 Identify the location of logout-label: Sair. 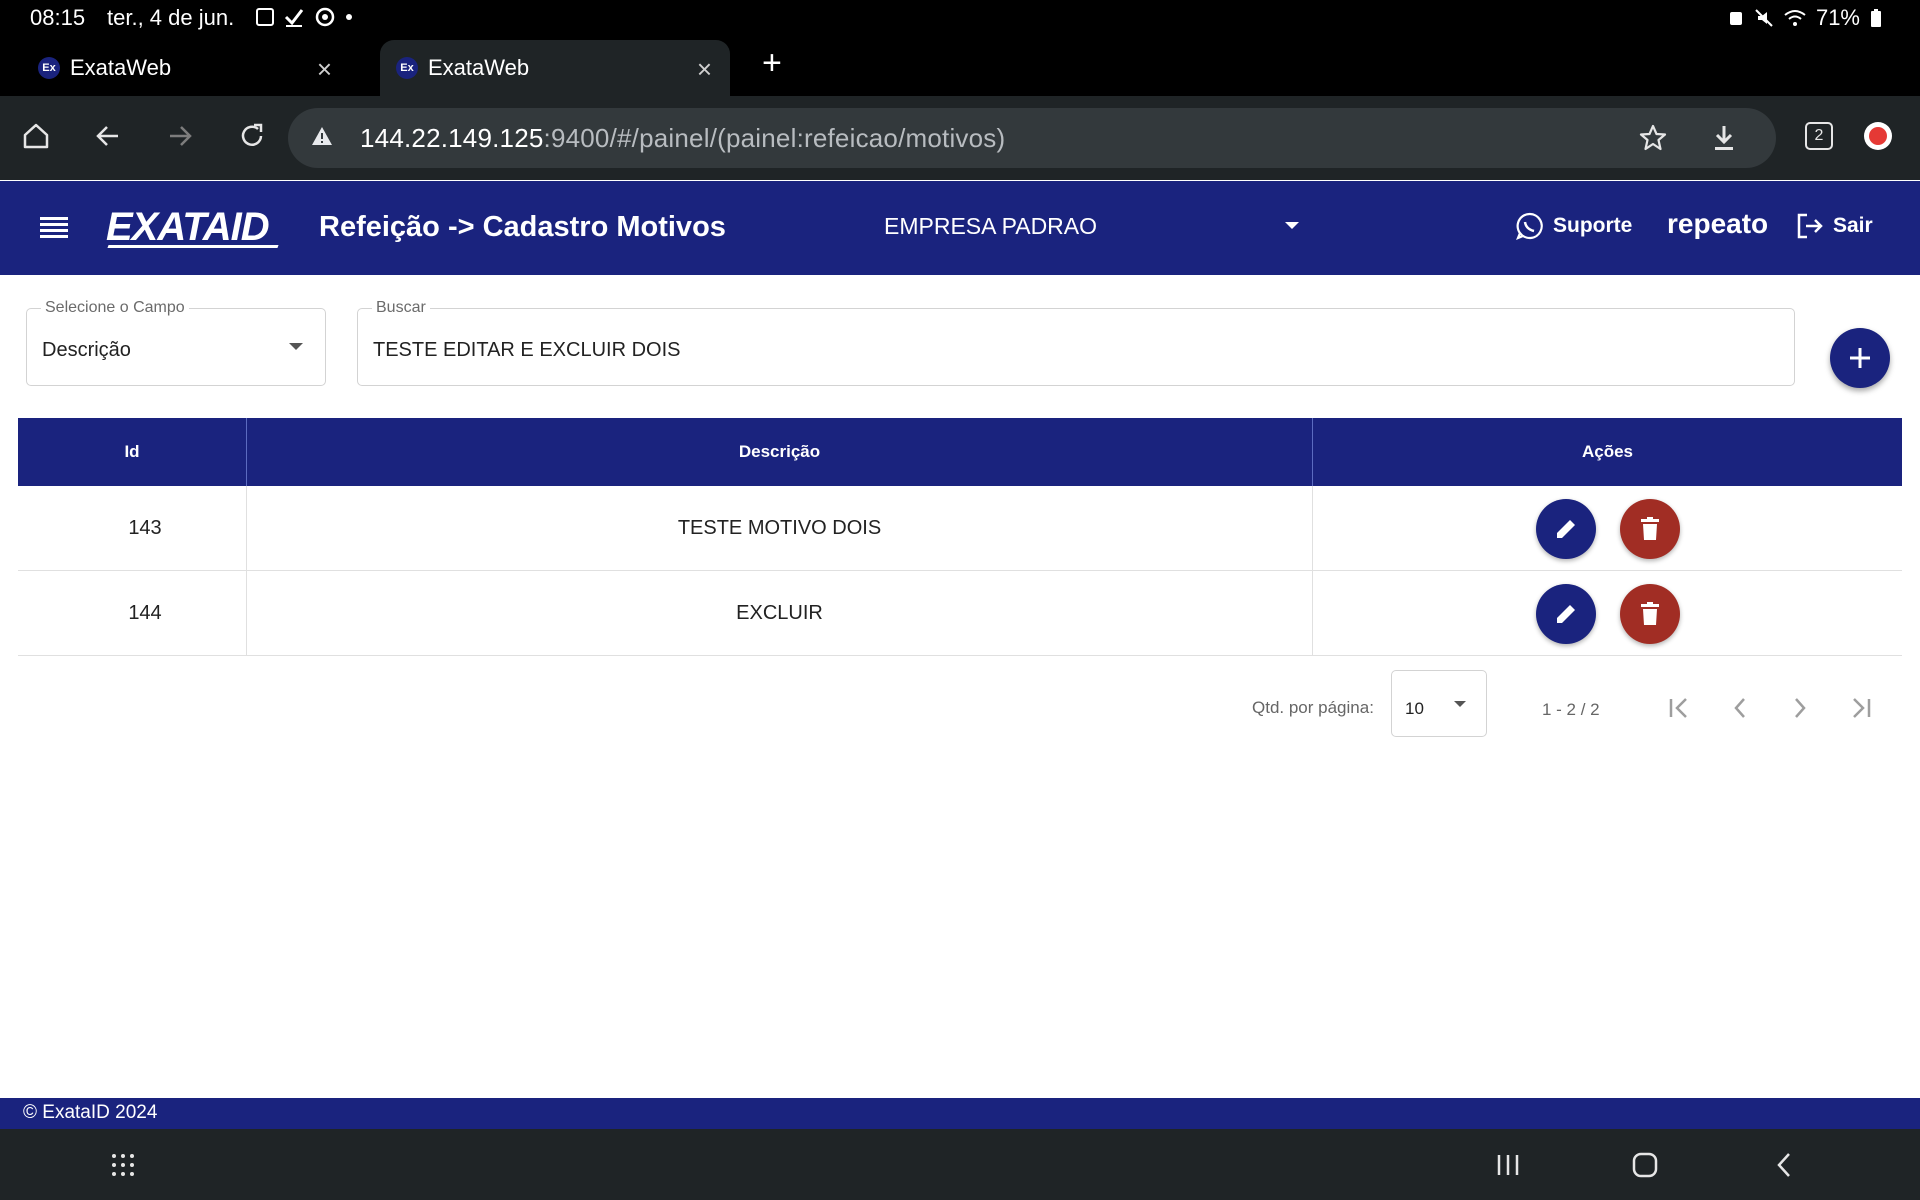
(1853, 225).